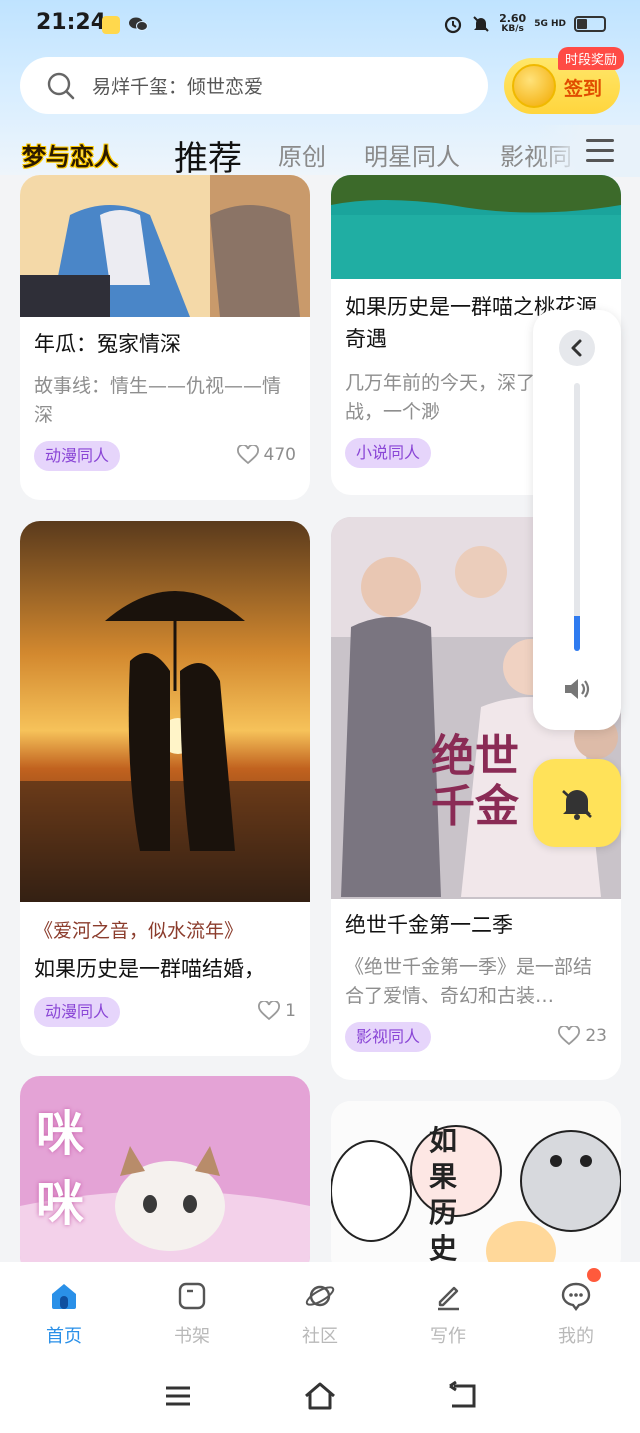 Image resolution: width=640 pixels, height=1433 pixels. I want to click on coin-icon, so click(534, 86).